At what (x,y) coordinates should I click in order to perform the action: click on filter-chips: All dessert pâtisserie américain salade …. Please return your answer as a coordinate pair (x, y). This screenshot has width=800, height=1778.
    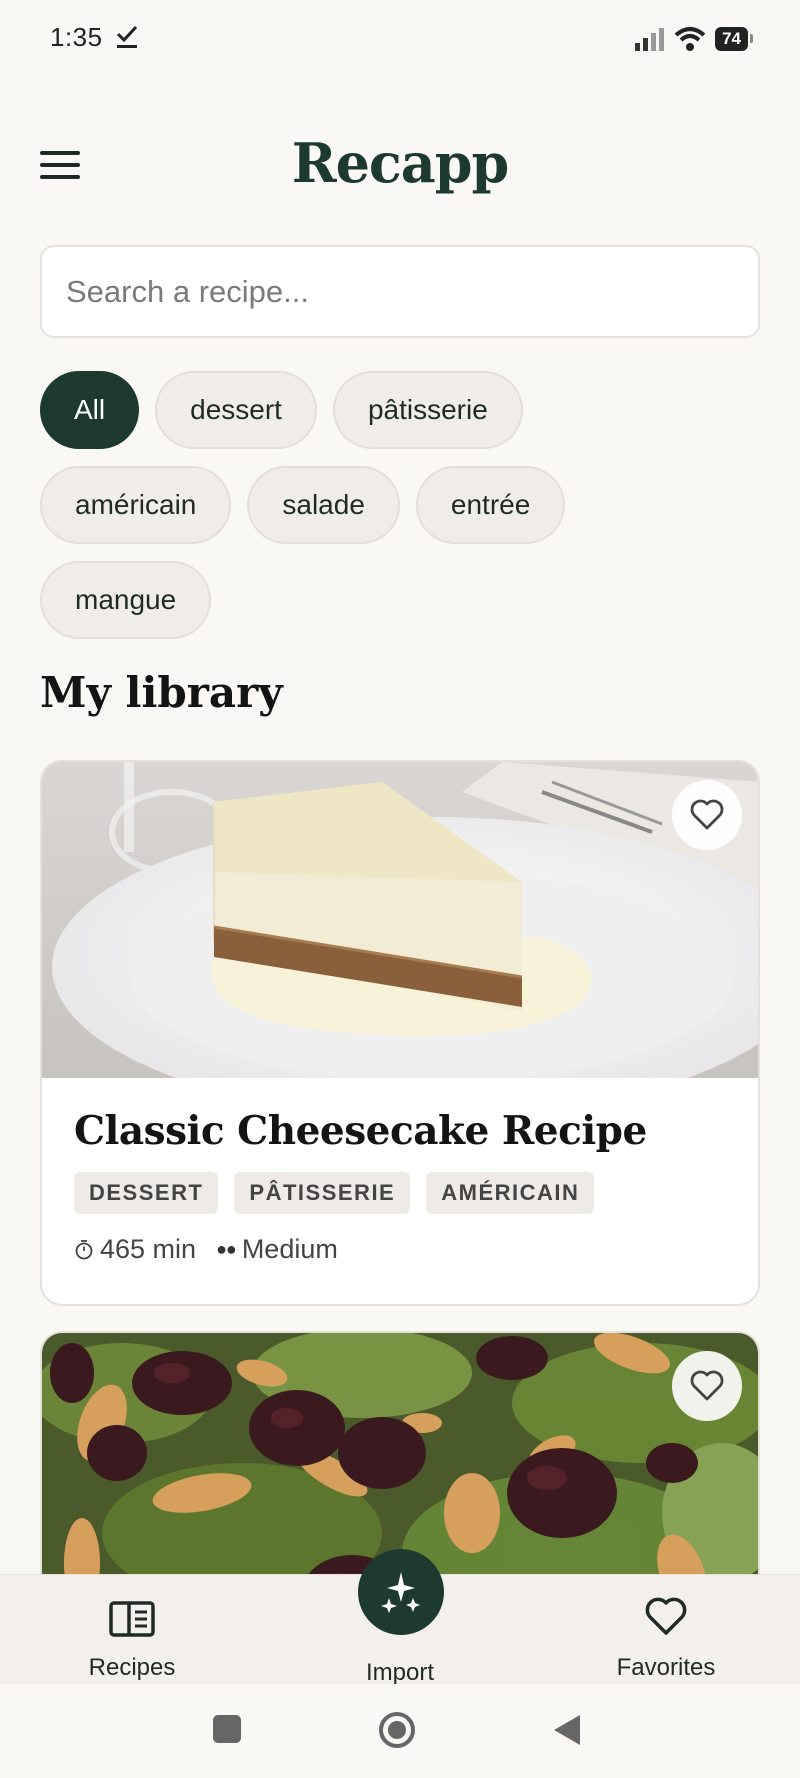
    Looking at the image, I should click on (400, 513).